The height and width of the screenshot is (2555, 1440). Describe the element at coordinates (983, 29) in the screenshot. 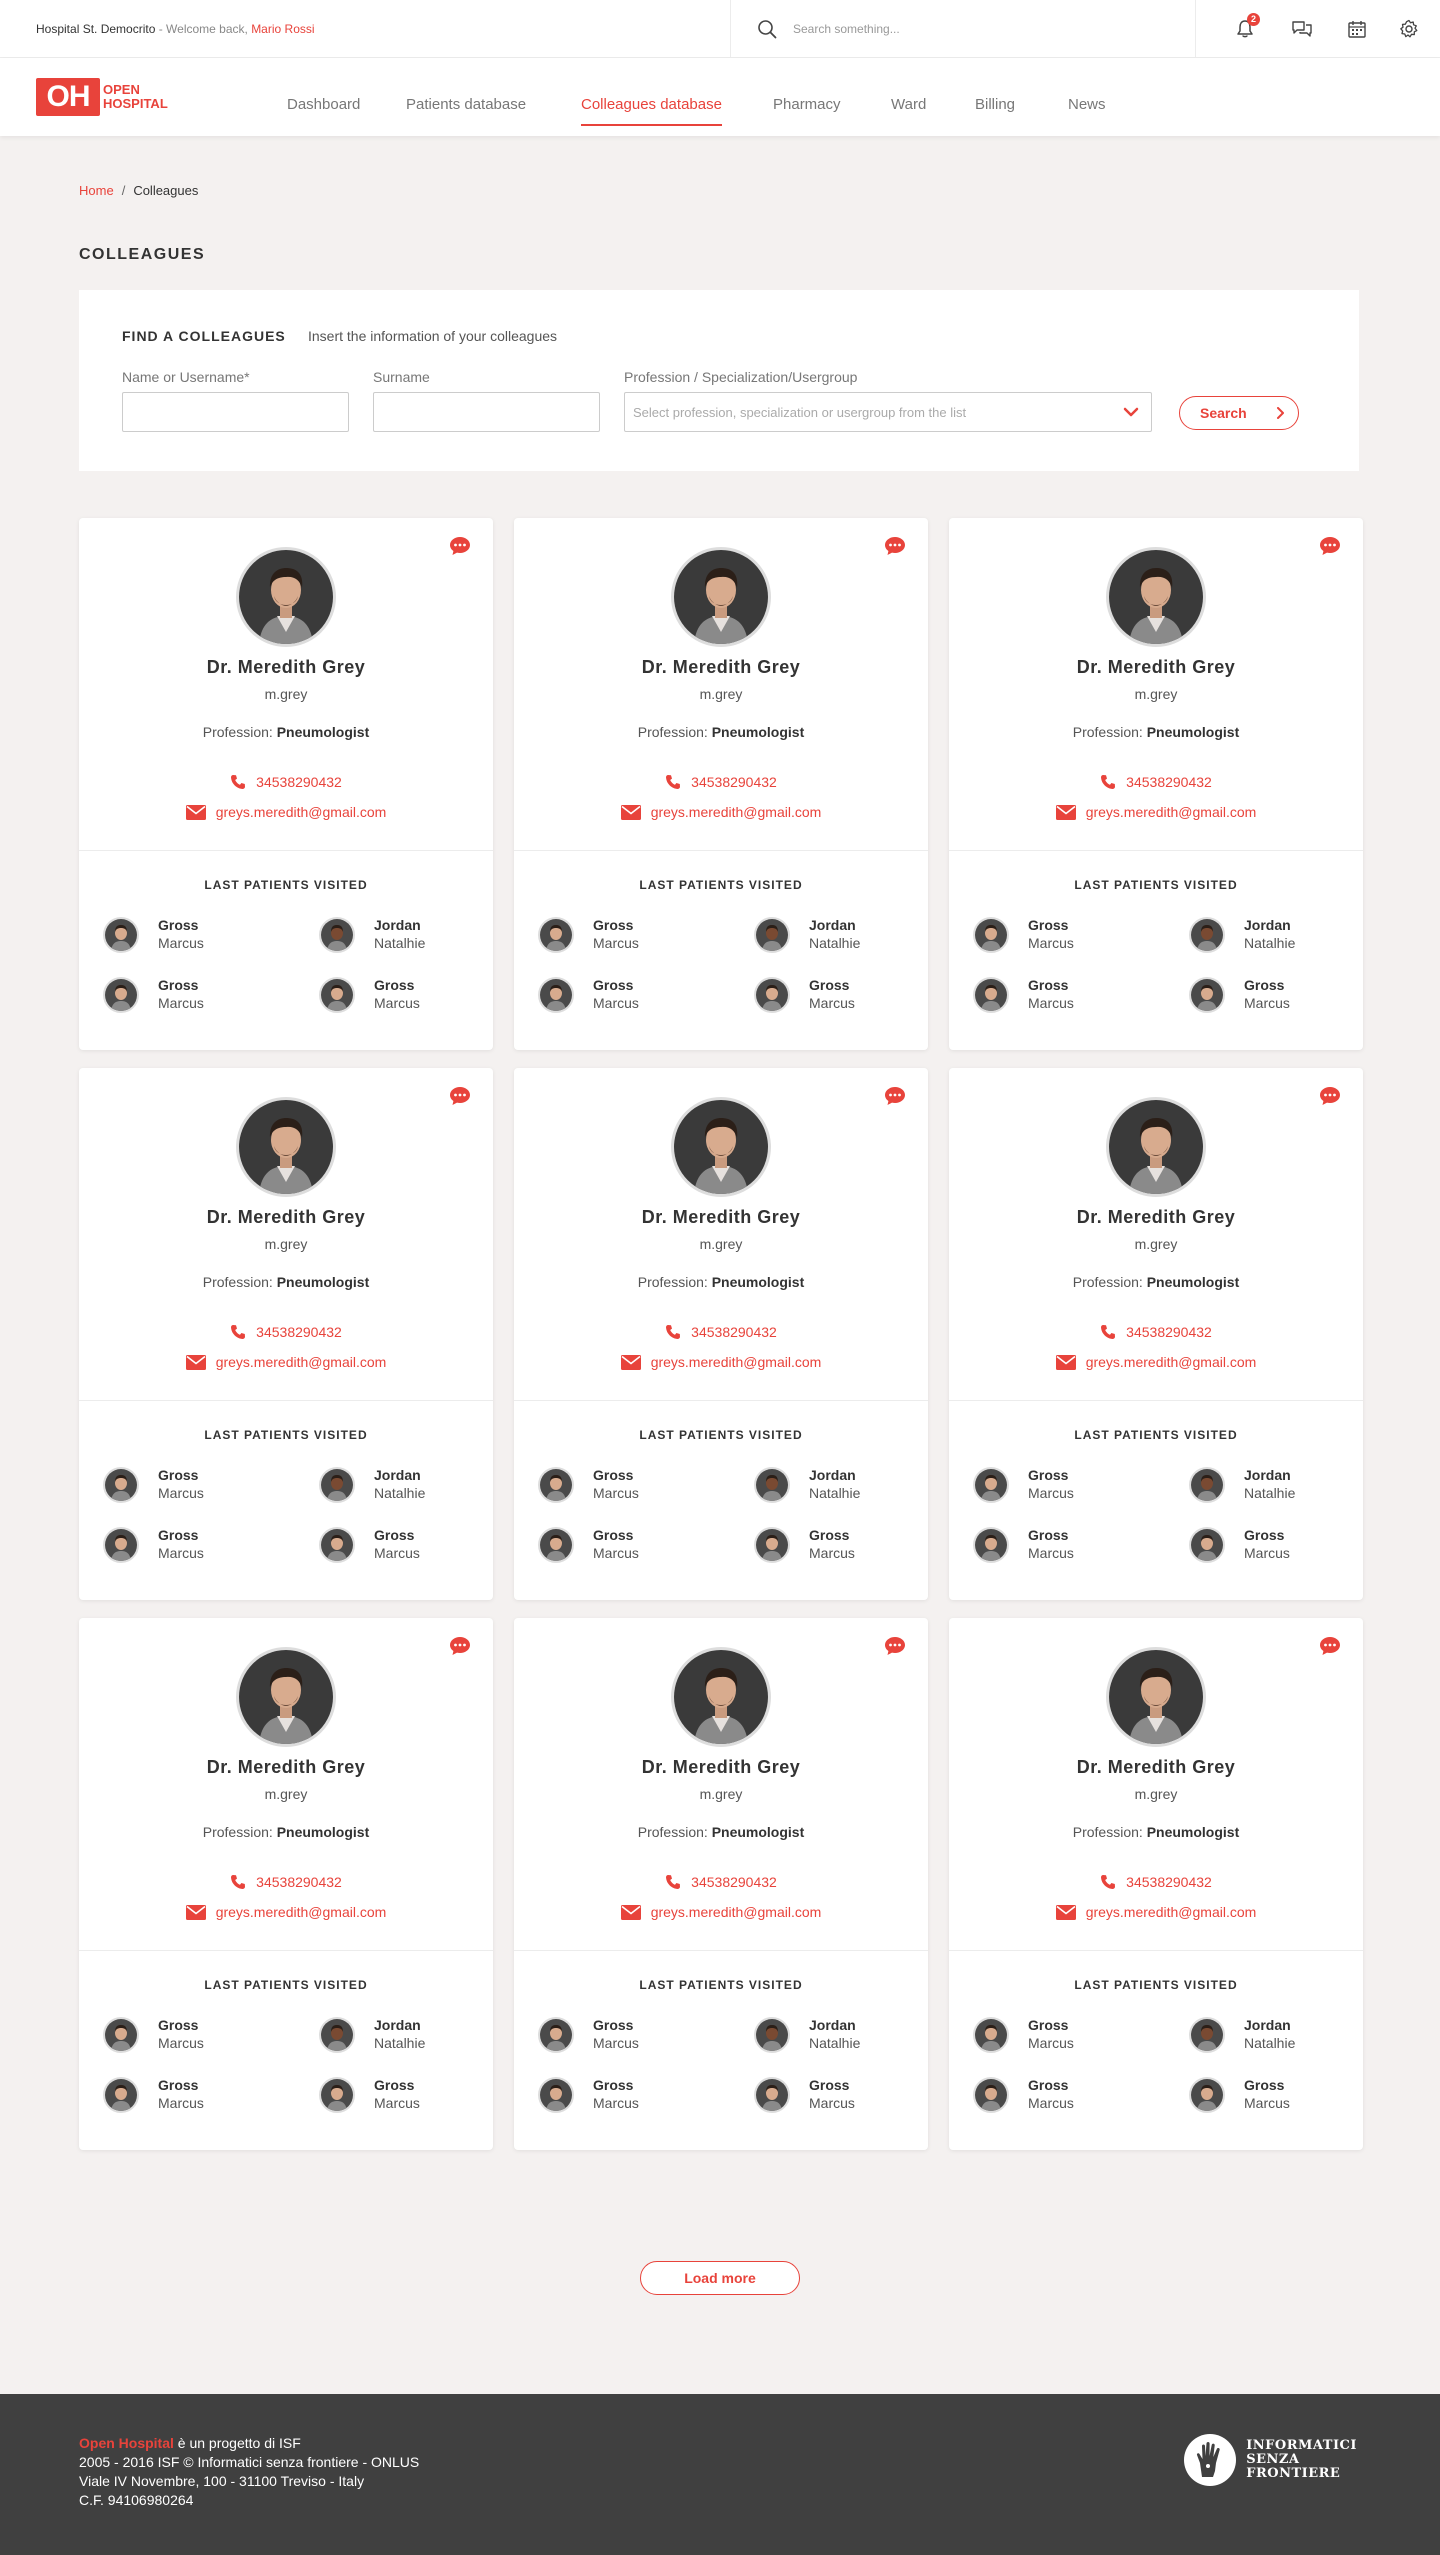

I see `search-input` at that location.